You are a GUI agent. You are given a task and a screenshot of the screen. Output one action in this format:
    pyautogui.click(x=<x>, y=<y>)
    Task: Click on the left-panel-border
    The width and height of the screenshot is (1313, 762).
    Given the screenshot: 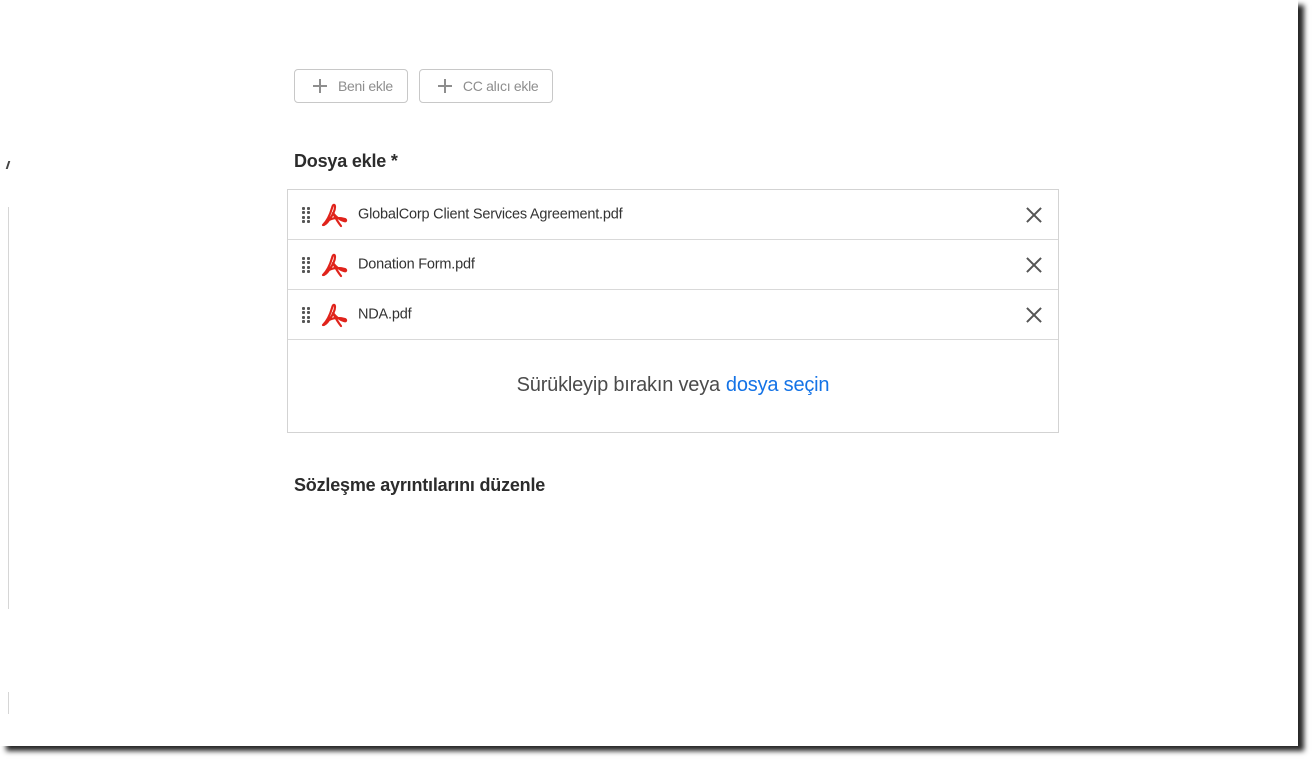 What is the action you would take?
    pyautogui.click(x=8, y=408)
    